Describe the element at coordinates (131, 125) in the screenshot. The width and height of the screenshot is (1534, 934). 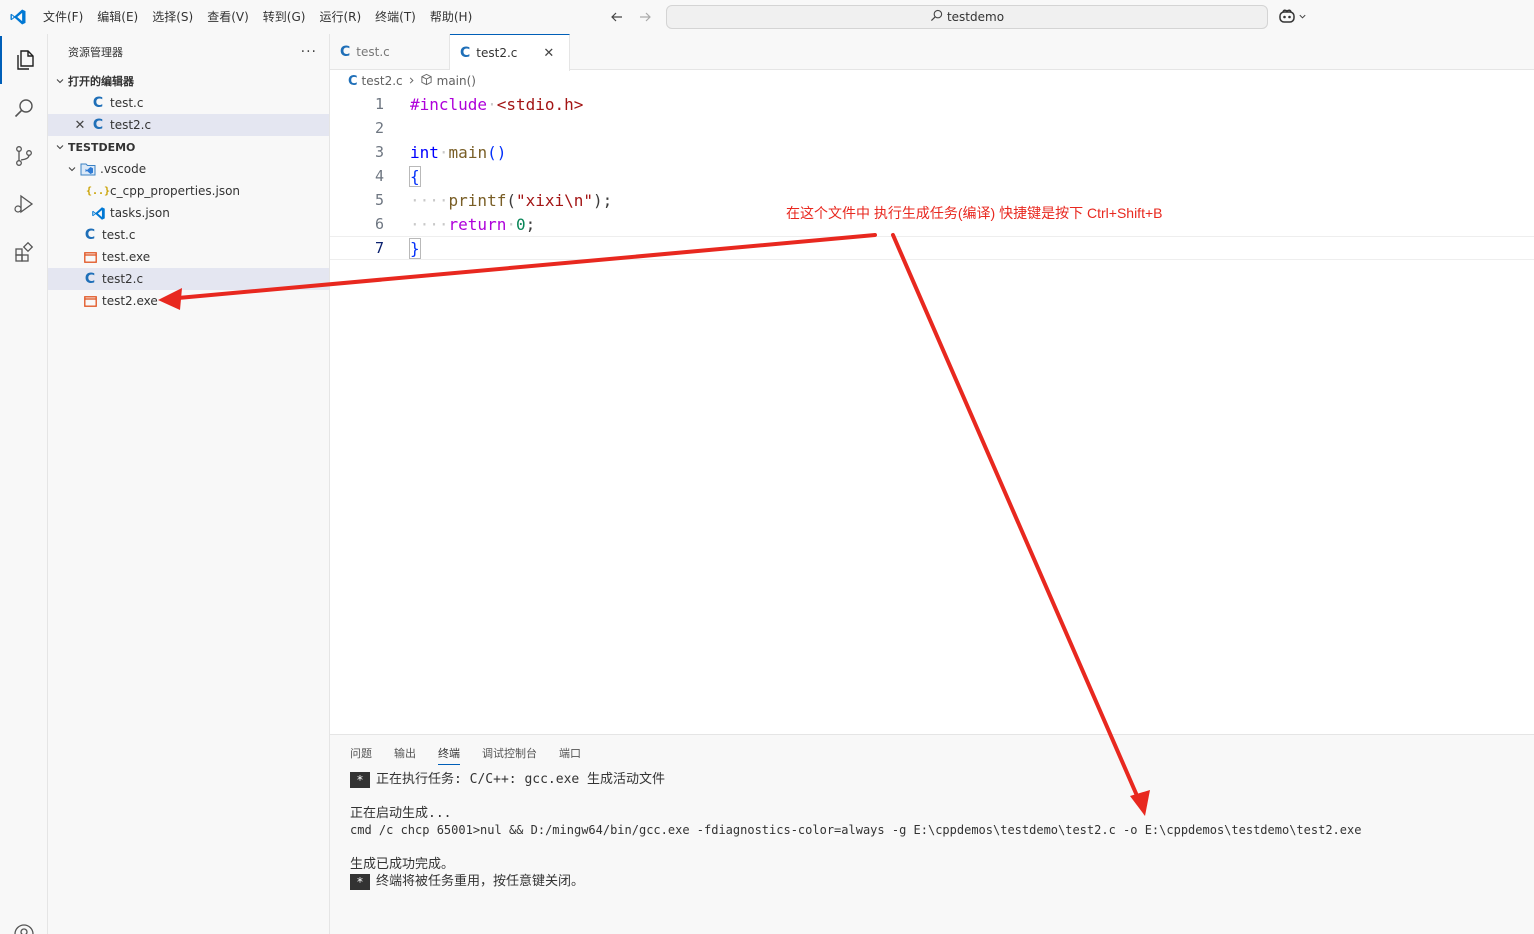
I see `open-editor-label: test2.c` at that location.